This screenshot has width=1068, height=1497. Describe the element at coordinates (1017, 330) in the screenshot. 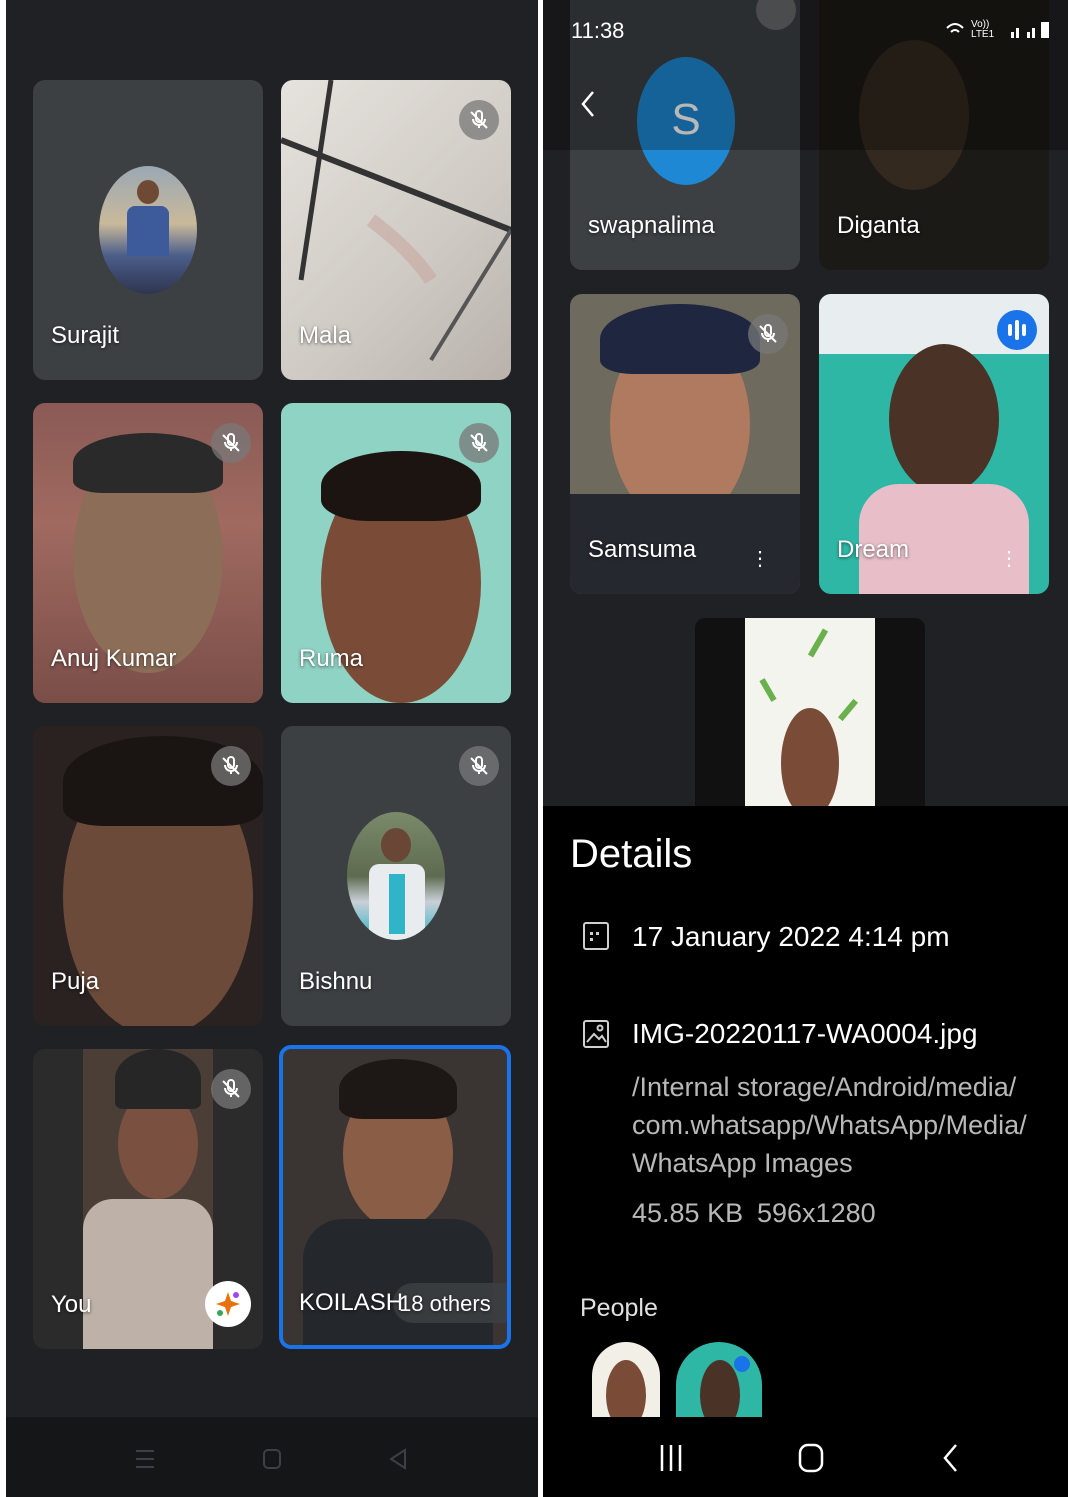

I see `speaking-icon` at that location.